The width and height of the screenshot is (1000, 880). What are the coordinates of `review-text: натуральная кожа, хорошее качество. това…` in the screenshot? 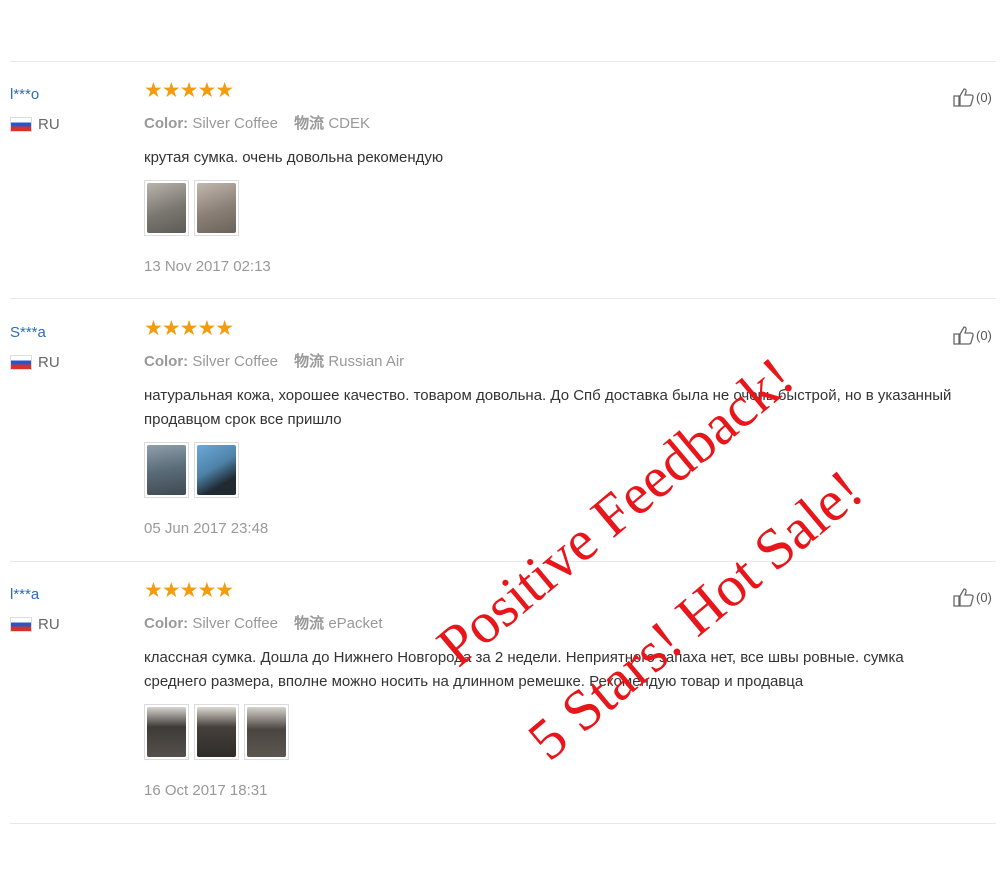 It's located at (548, 407).